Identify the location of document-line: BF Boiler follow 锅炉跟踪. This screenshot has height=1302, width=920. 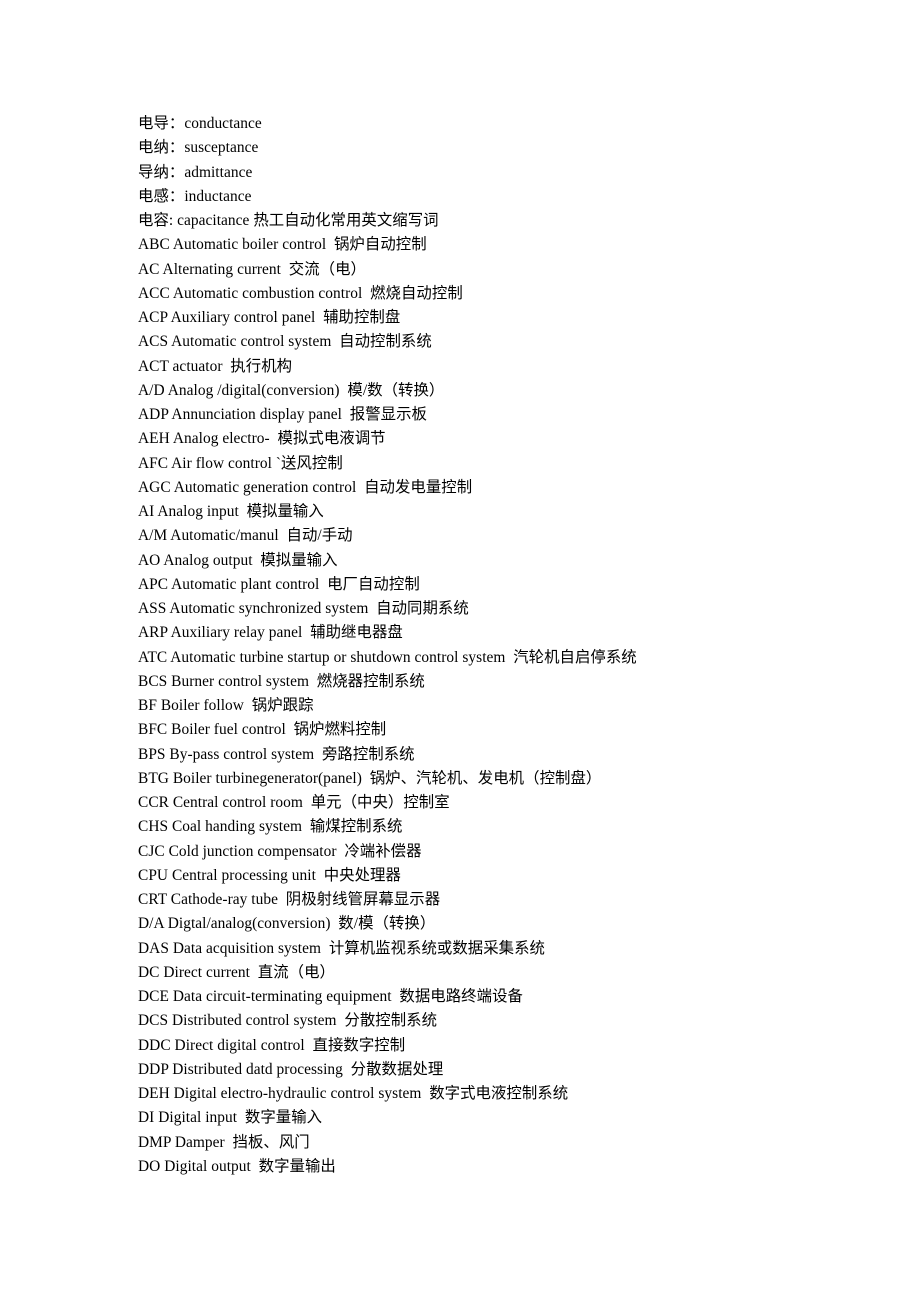
(226, 705).